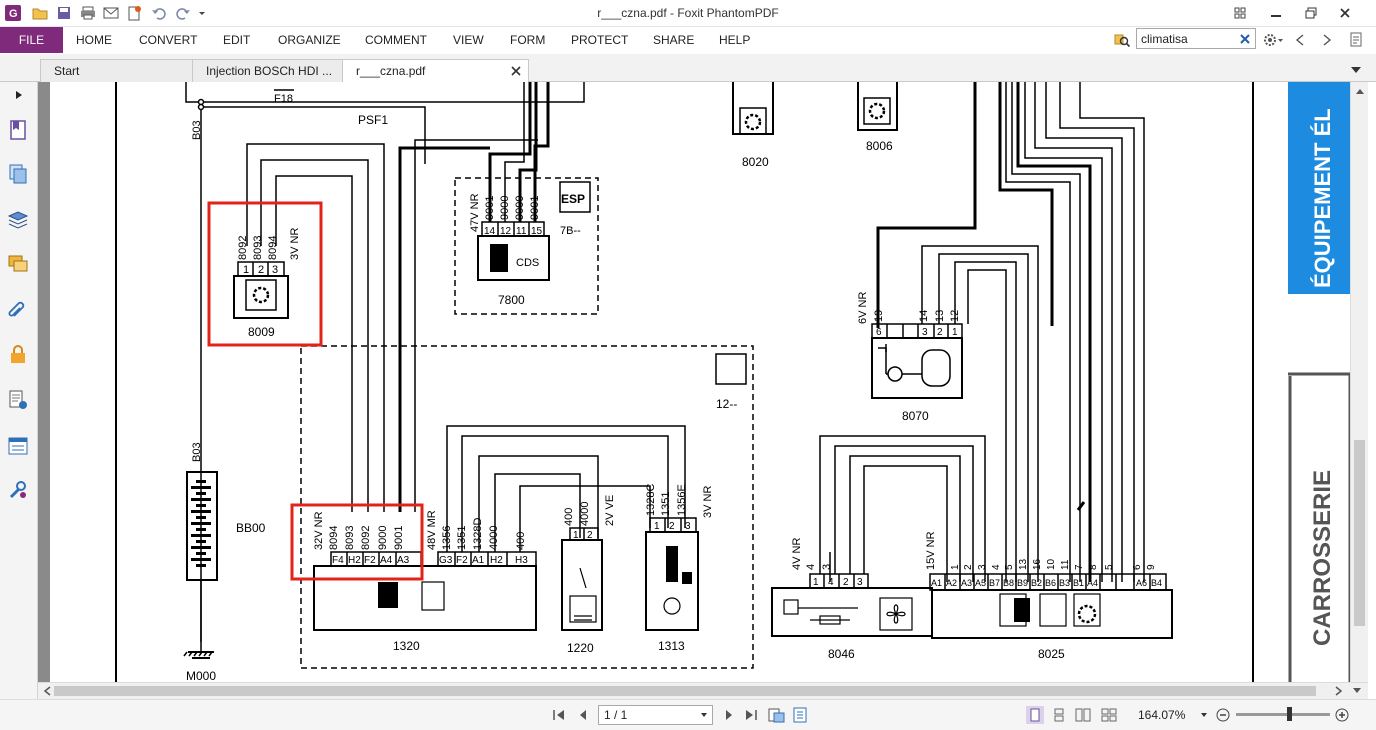 The image size is (1376, 730). I want to click on wire-1220-2: 4000, so click(585, 514).